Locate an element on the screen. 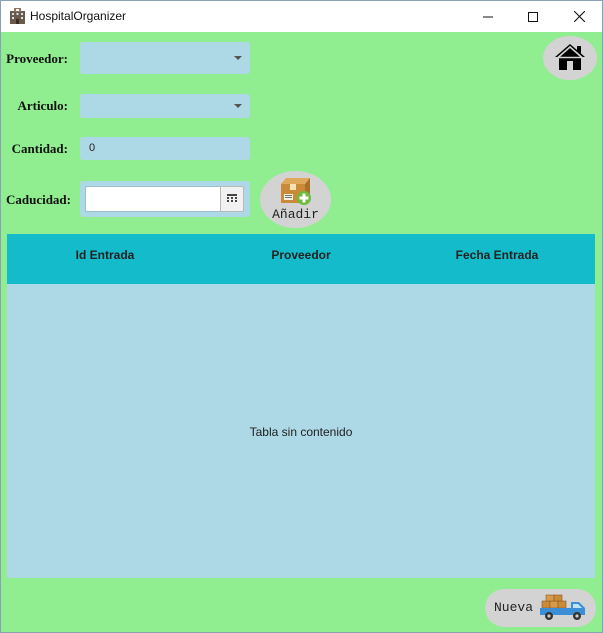 The width and height of the screenshot is (603, 633). caducidad-datepicker is located at coordinates (165, 199).